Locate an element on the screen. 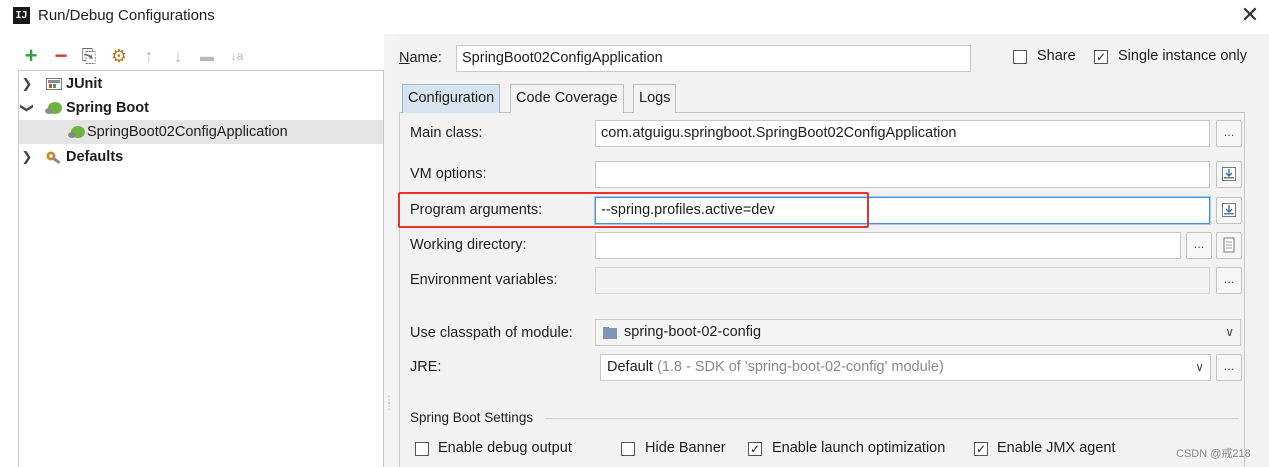 The height and width of the screenshot is (467, 1269). move-down-icon: ↓ is located at coordinates (178, 56).